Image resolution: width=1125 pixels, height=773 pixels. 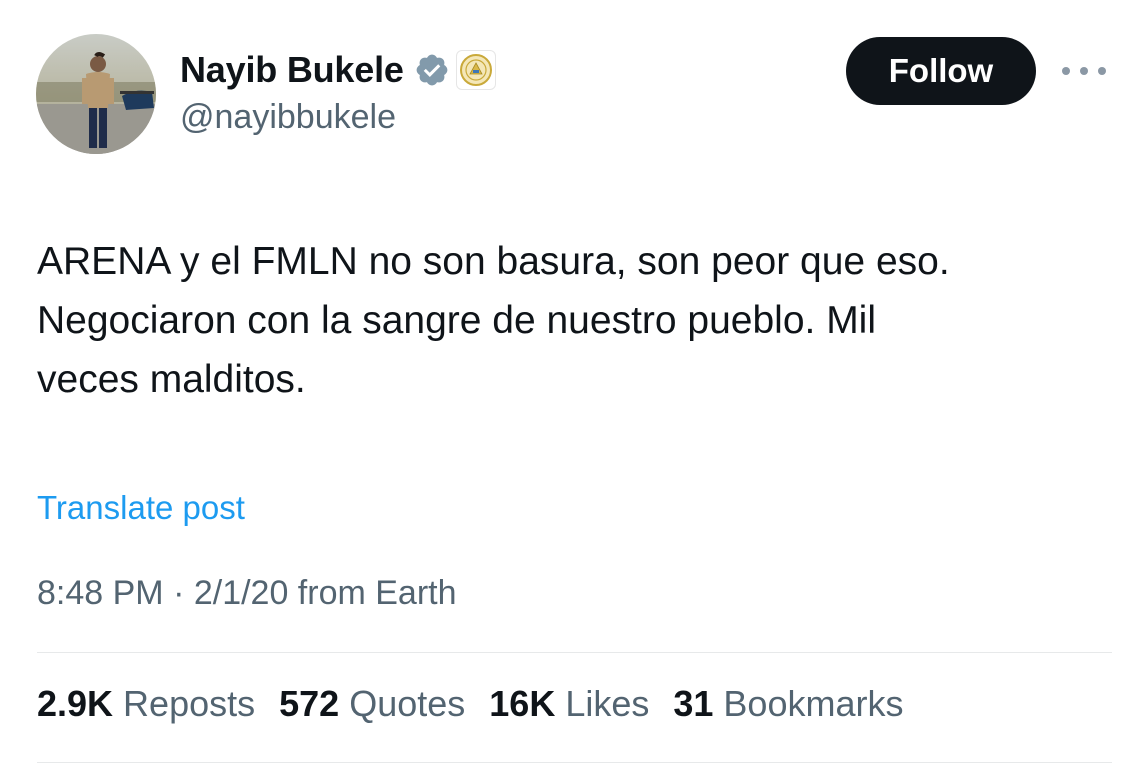 I want to click on stat-label: Likes, so click(x=607, y=703).